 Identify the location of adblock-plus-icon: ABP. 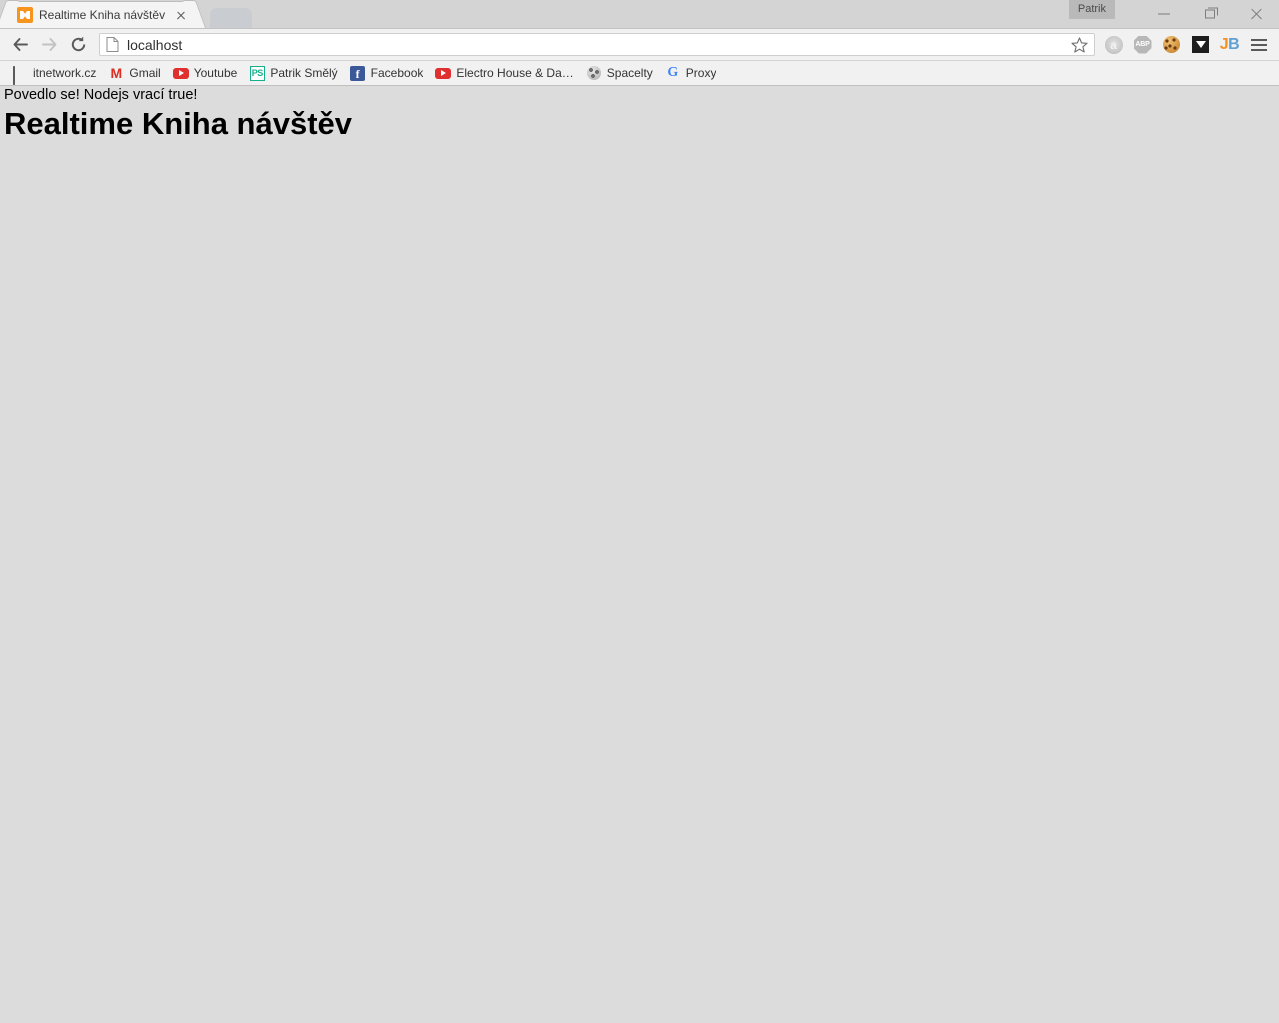
(1142, 44).